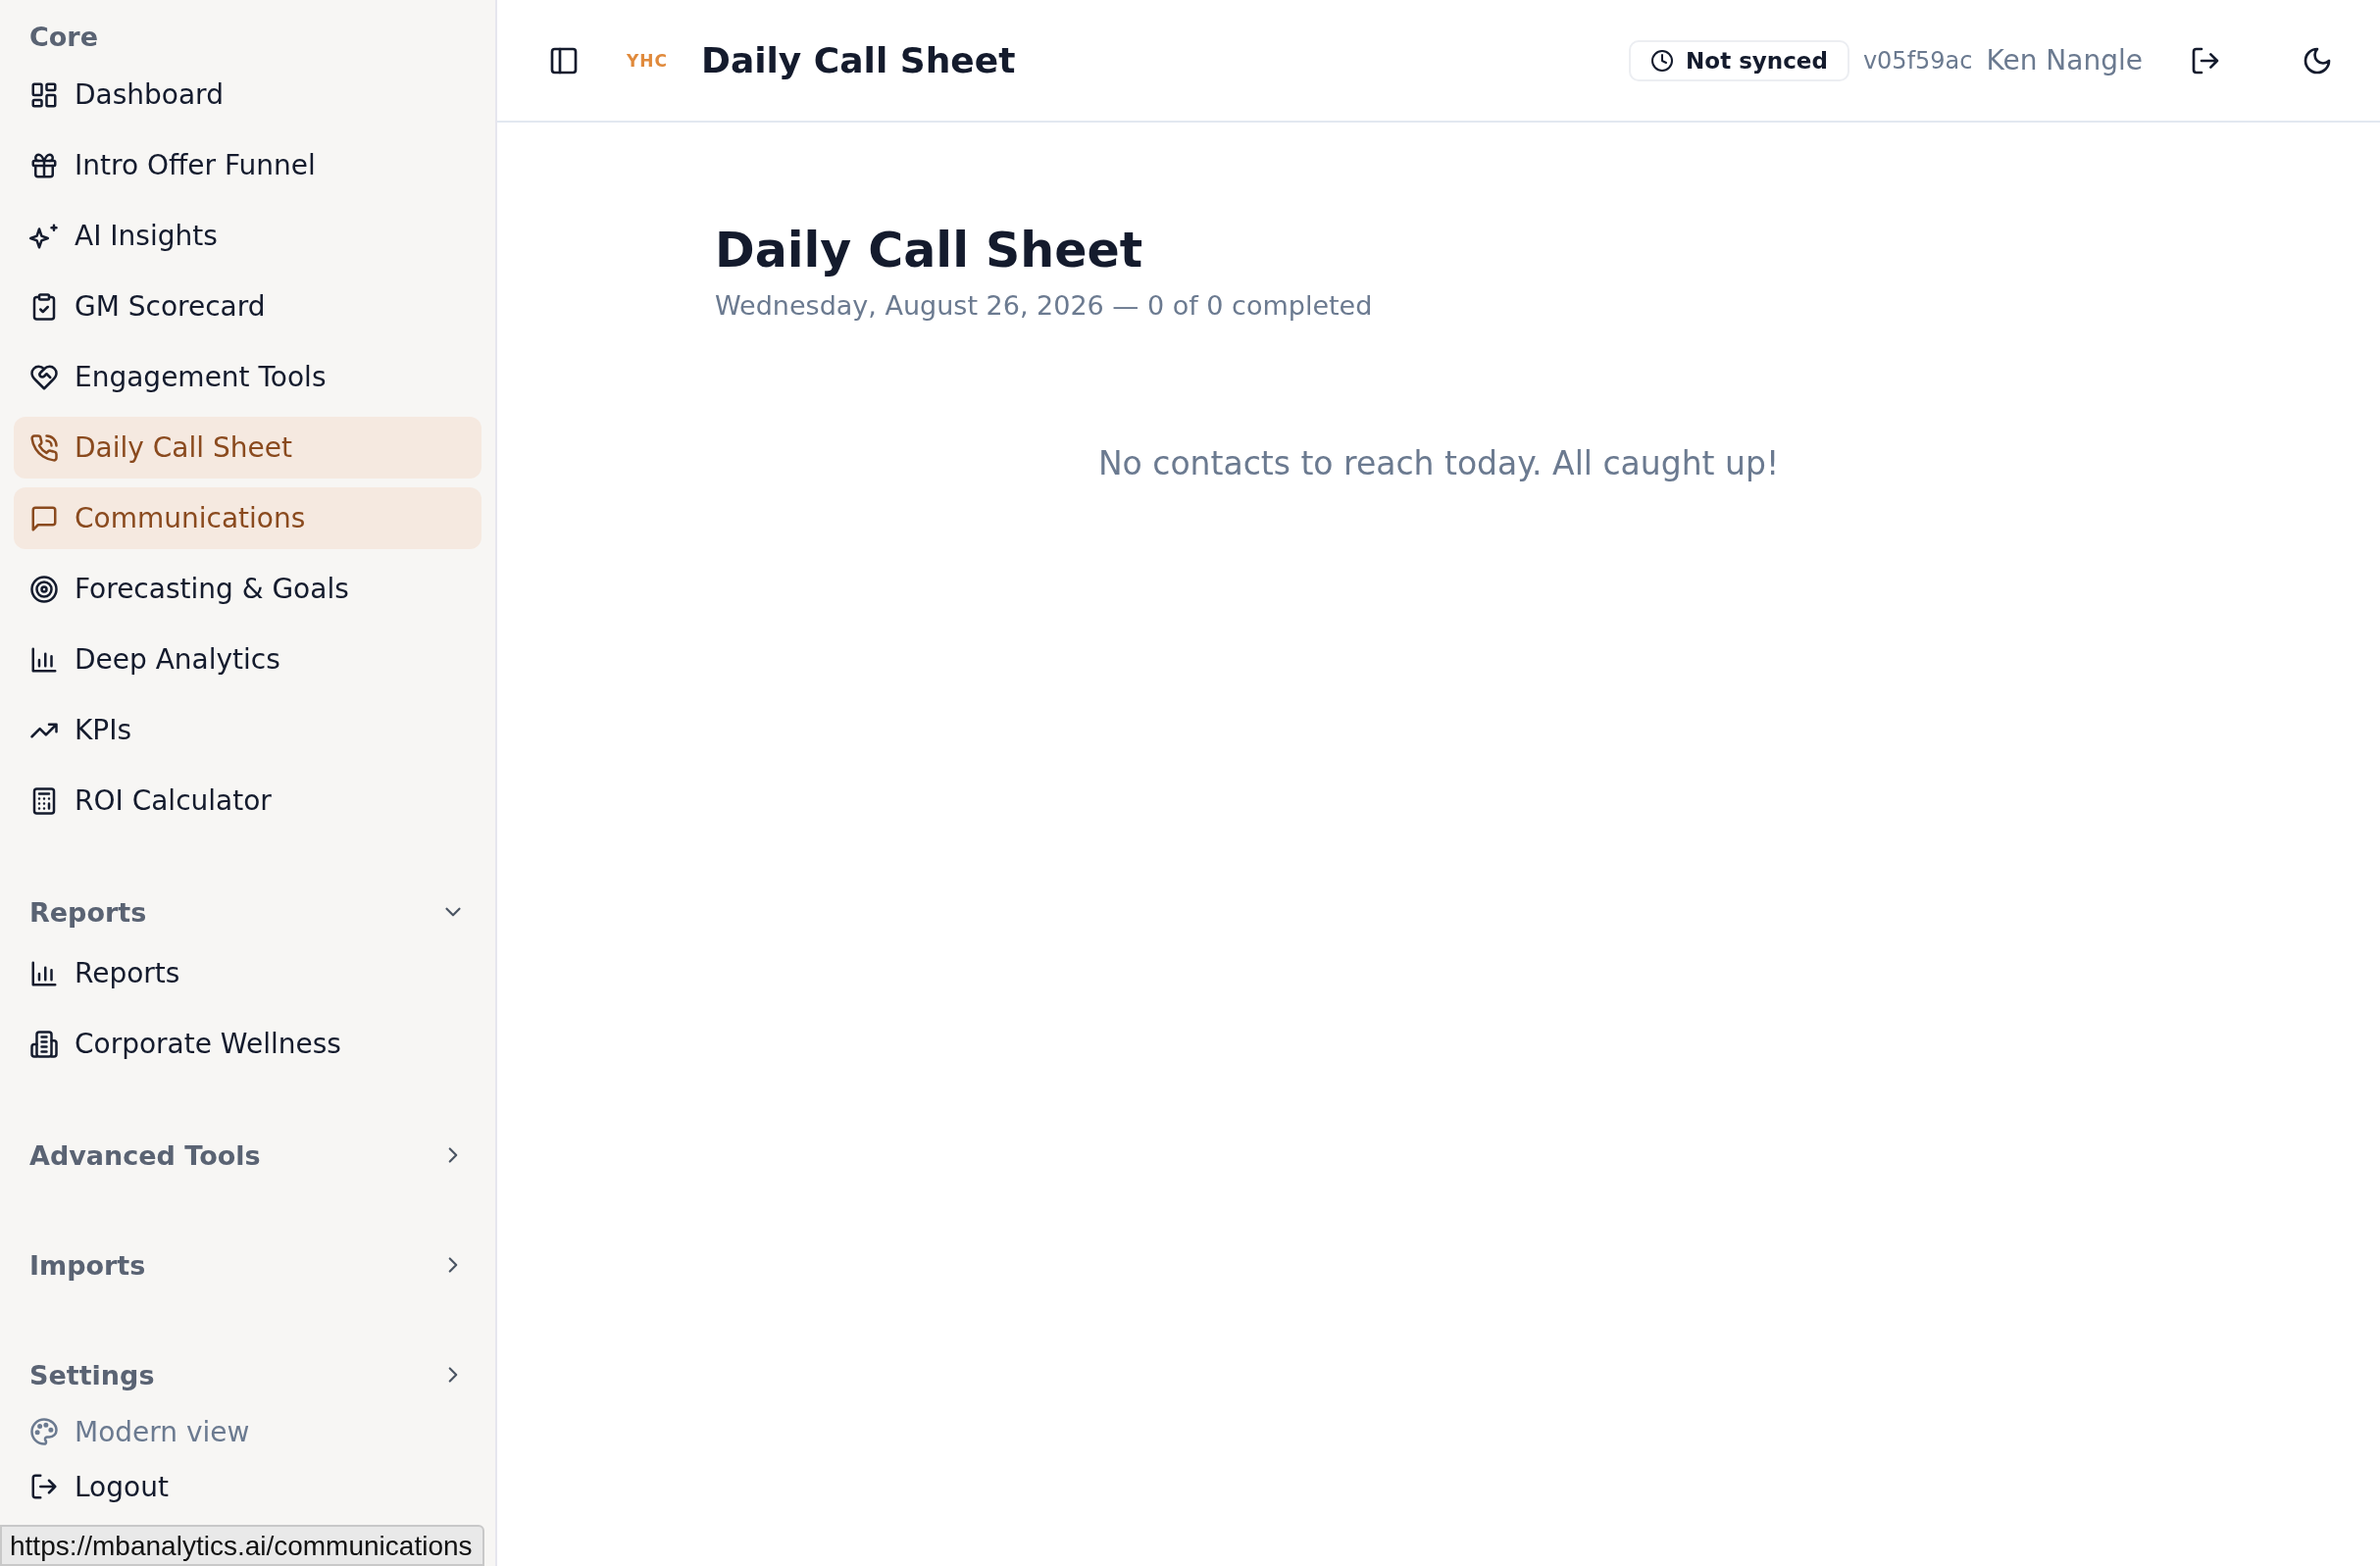 The image size is (2380, 1566). What do you see at coordinates (247, 1486) in the screenshot?
I see `nav-item: Logout` at bounding box center [247, 1486].